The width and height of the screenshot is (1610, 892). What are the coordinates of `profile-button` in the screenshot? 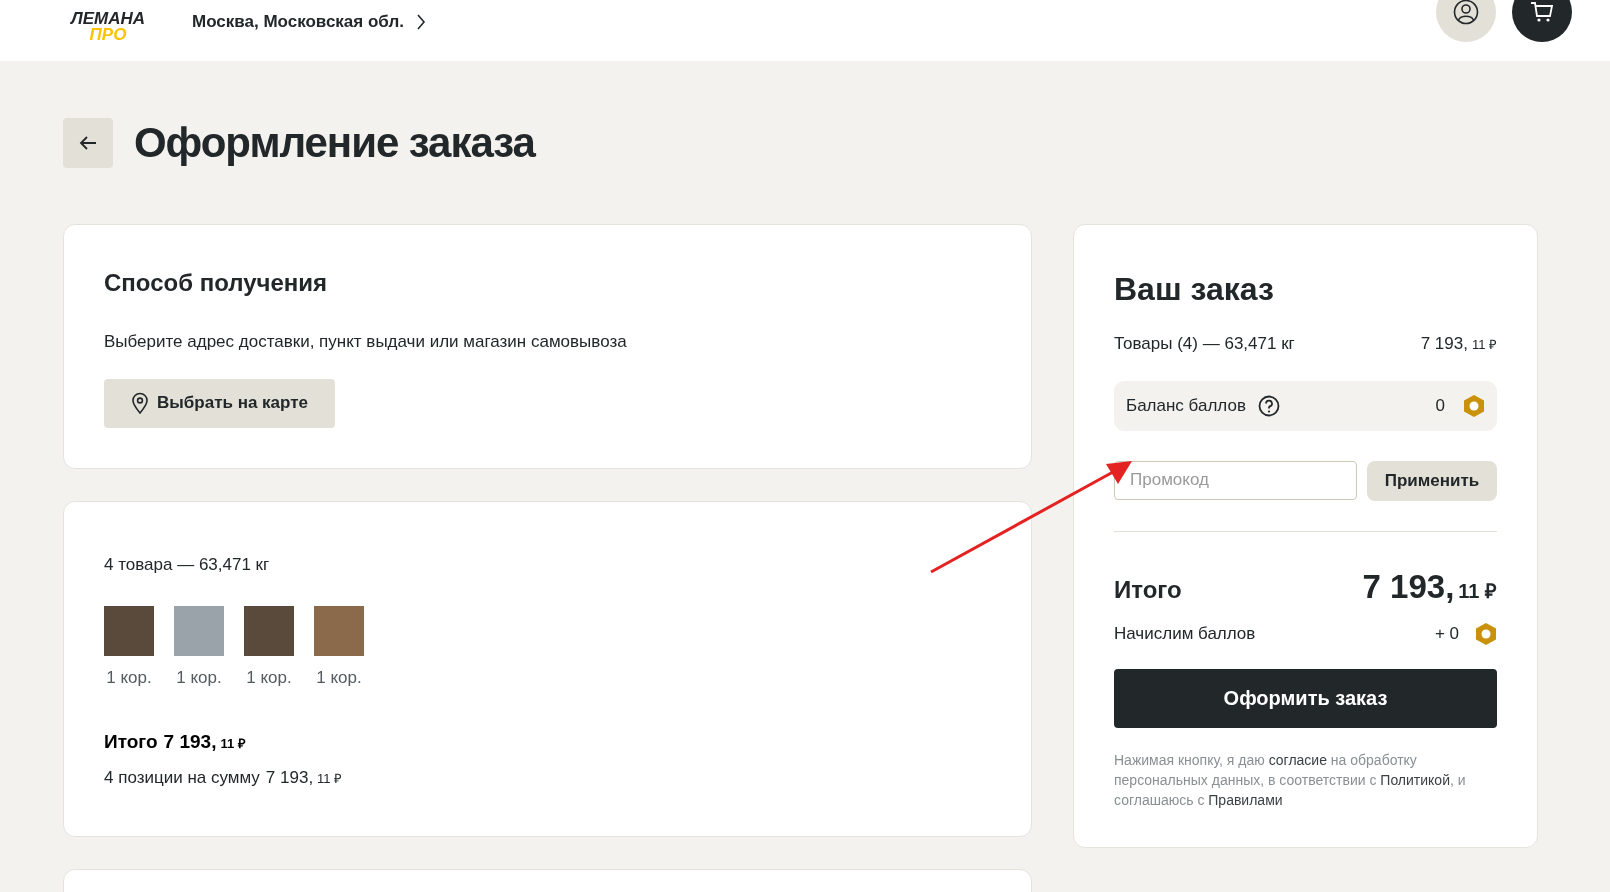 It's located at (1466, 21).